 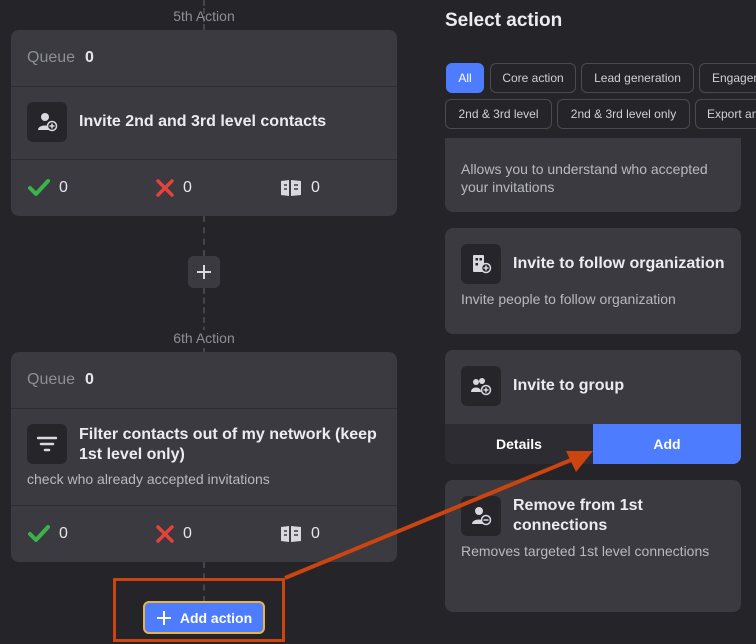 I want to click on action-option-desc-line1: Allows you to understand who accepted, so click(x=584, y=169).